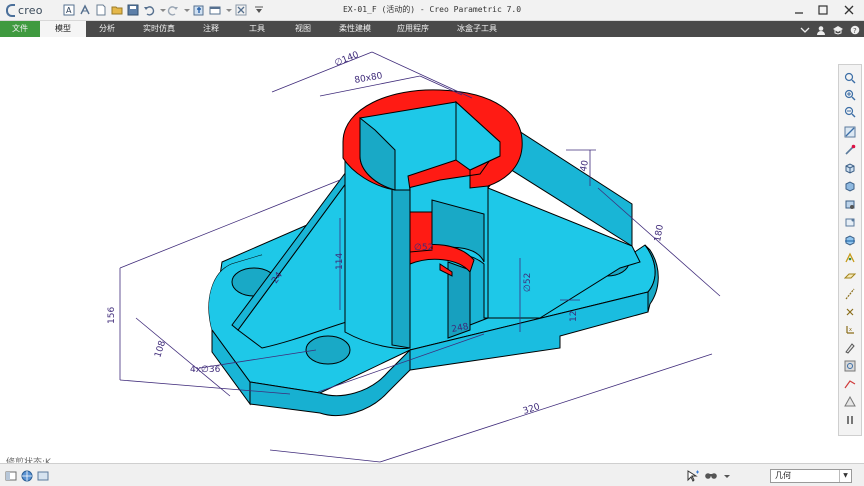  What do you see at coordinates (369, 78) in the screenshot?
I see `dim-80x80: 80x80` at bounding box center [369, 78].